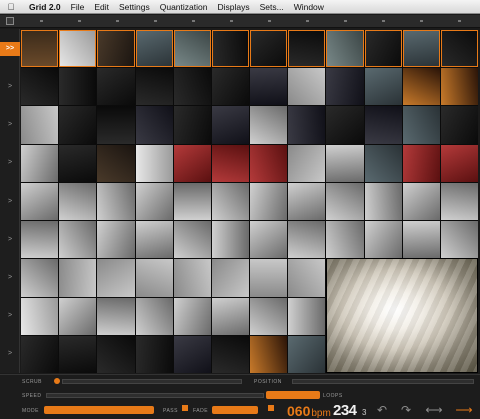  Describe the element at coordinates (406, 410) in the screenshot. I see `loop-forward-icon: ↷` at that location.